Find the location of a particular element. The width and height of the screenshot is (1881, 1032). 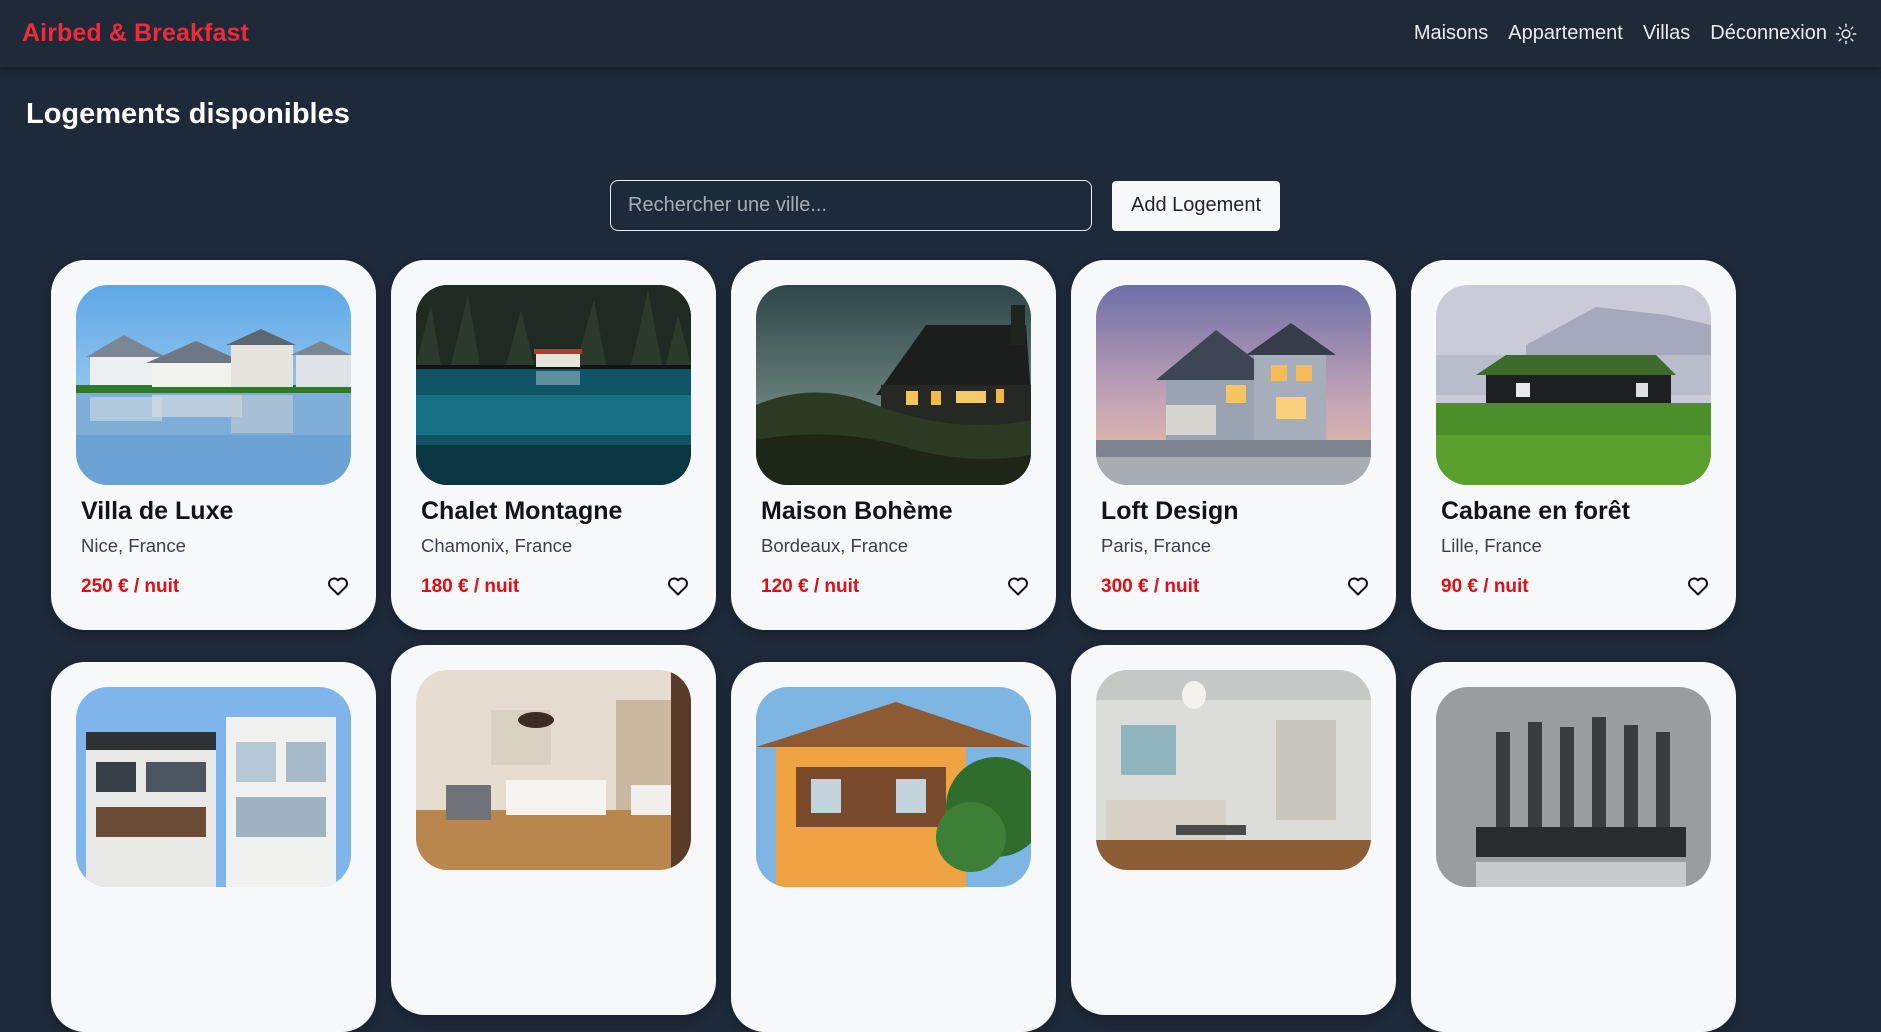

listing-location: Lille, France is located at coordinates (1491, 545).